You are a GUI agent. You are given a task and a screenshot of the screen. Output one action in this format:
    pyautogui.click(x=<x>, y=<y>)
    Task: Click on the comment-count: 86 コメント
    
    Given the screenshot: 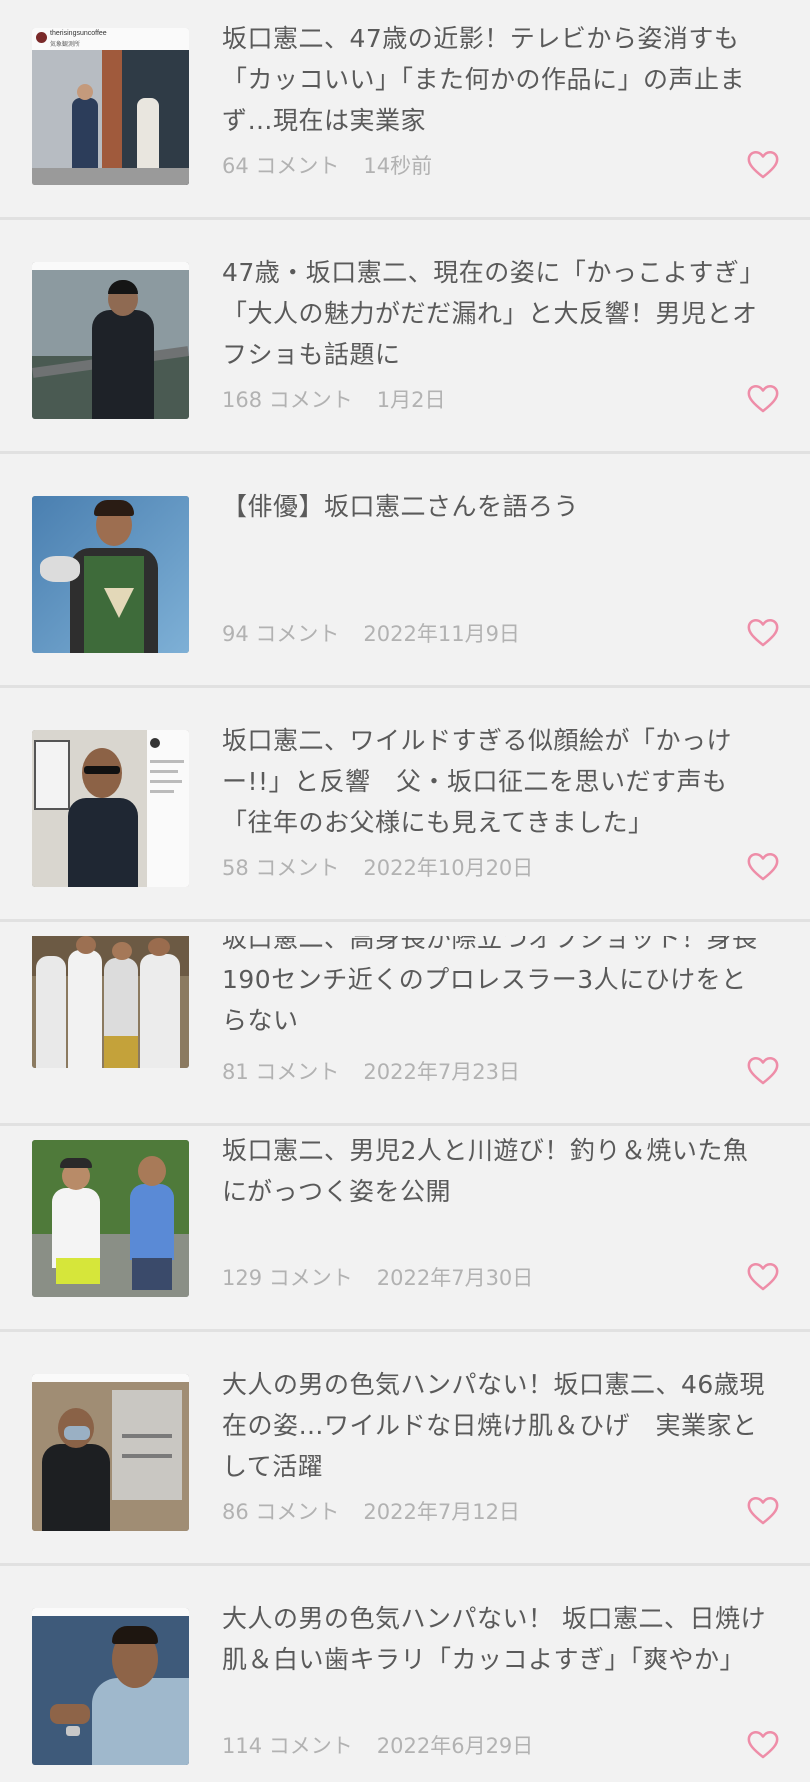 What is the action you would take?
    pyautogui.click(x=281, y=1512)
    